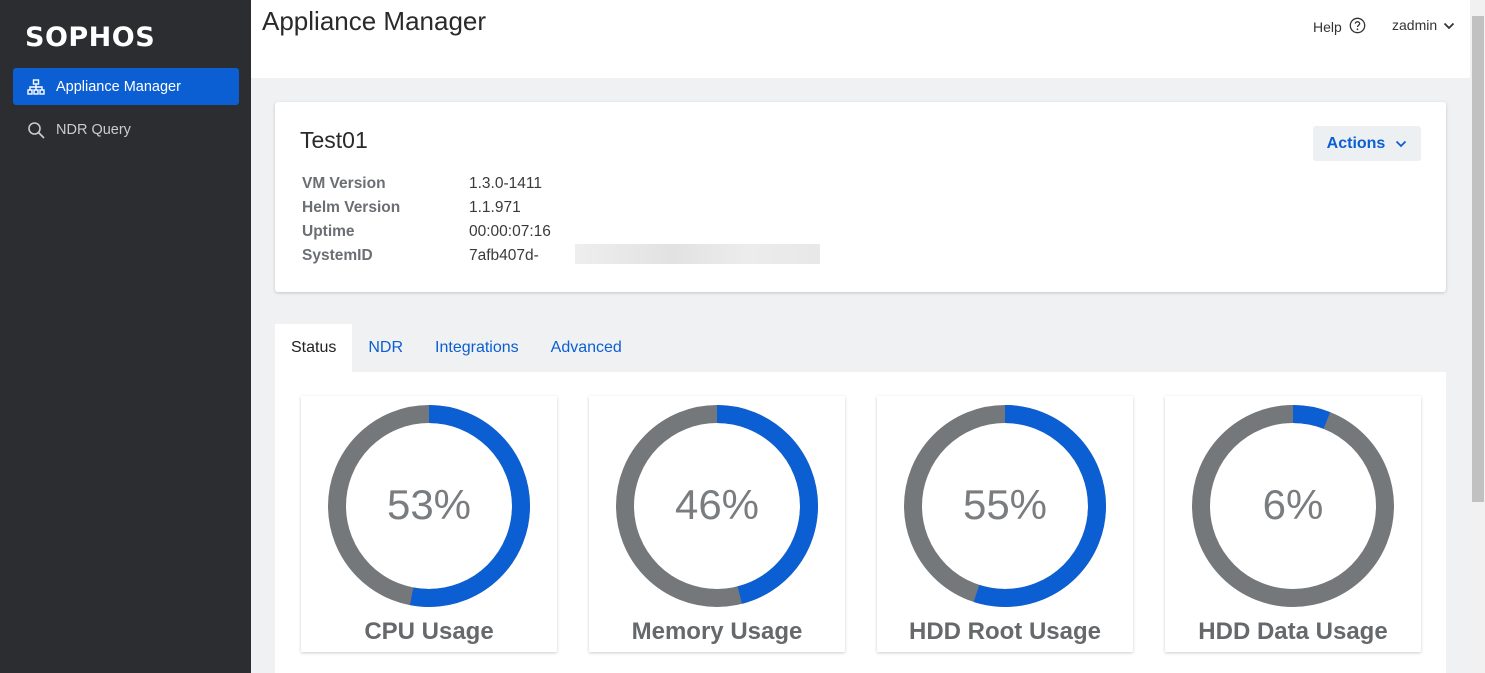  I want to click on actions-label: Actions, so click(1356, 143).